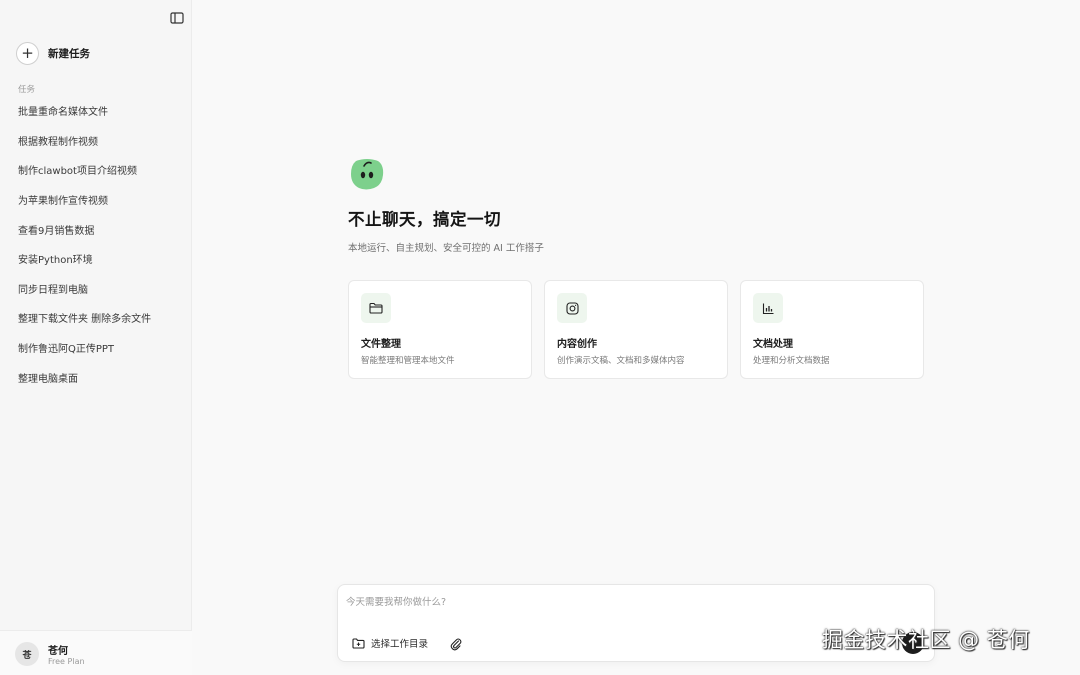 The image size is (1080, 675). Describe the element at coordinates (446, 248) in the screenshot. I see `page-subtitle: 本地运行、自主规划、安全可控的 AI 工作搭子` at that location.